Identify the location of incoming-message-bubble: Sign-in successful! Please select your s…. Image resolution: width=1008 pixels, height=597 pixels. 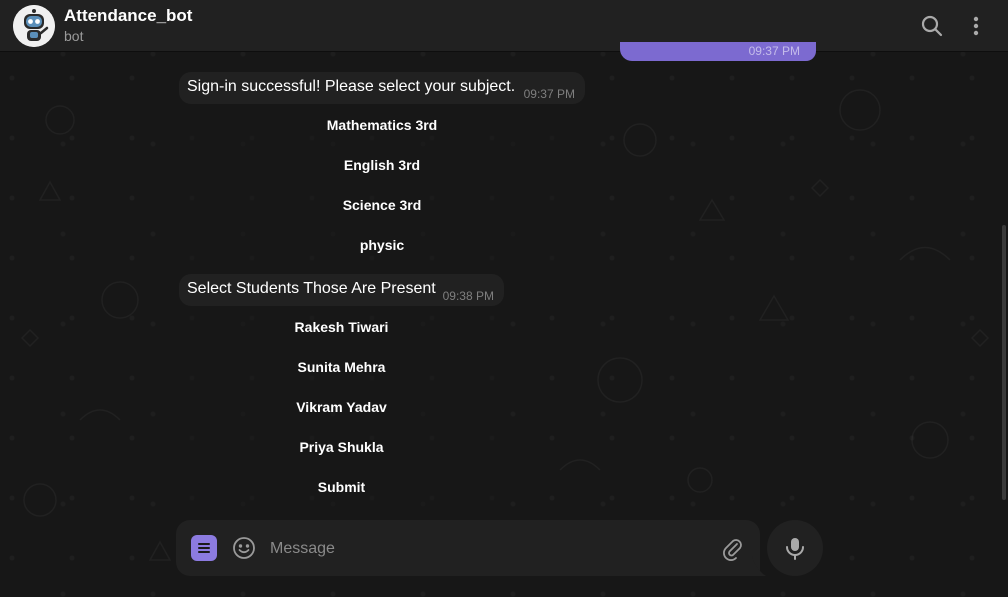
(382, 88).